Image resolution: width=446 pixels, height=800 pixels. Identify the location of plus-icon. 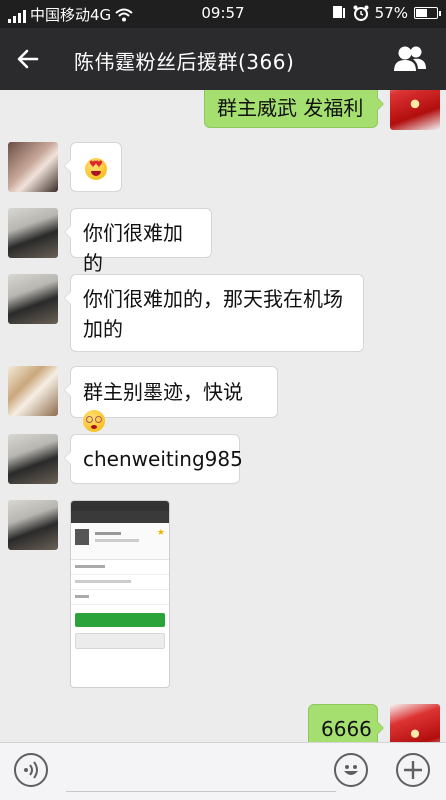
(413, 770).